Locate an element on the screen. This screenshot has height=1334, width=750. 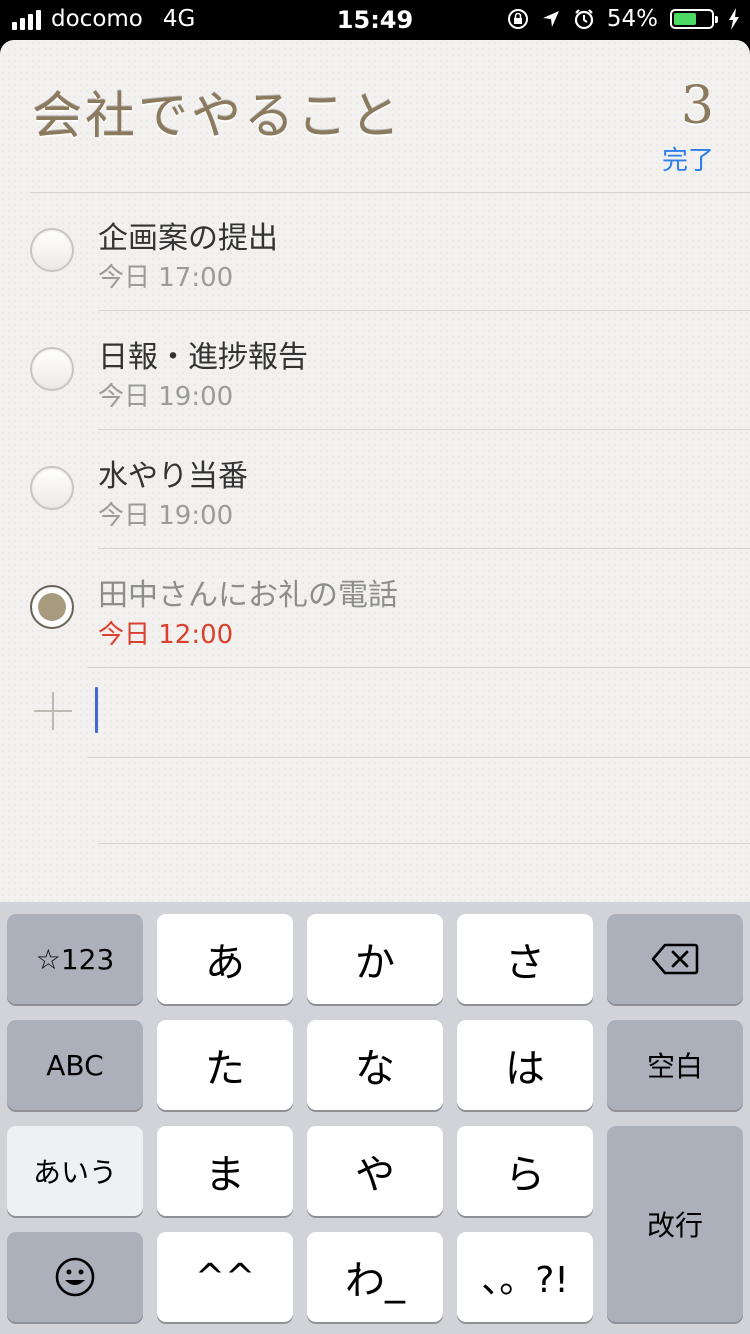
key-label: ま is located at coordinates (225, 1175).